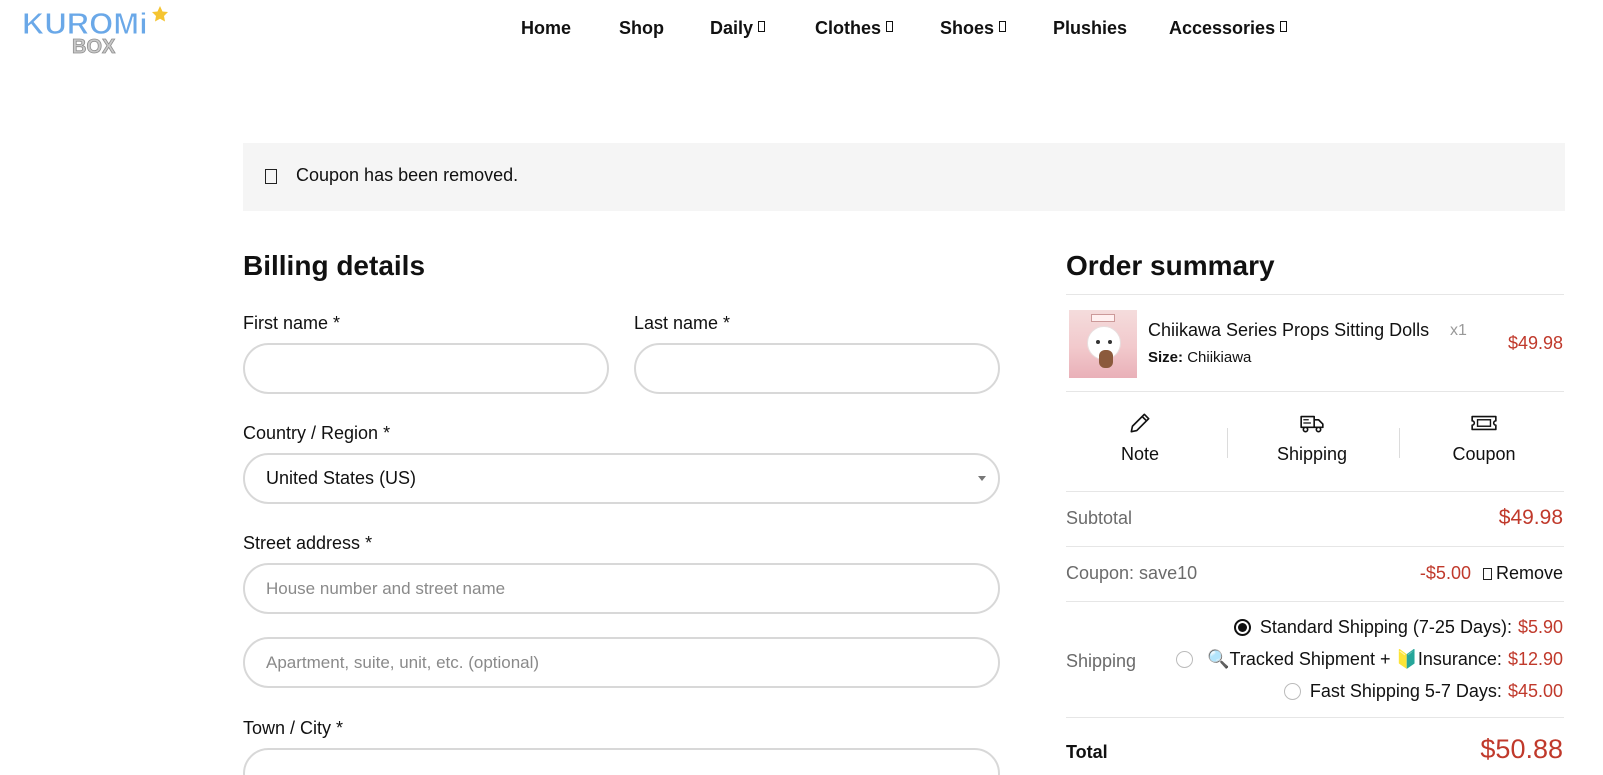 The width and height of the screenshot is (1603, 775). I want to click on last-name-label: Last name *, so click(682, 323).